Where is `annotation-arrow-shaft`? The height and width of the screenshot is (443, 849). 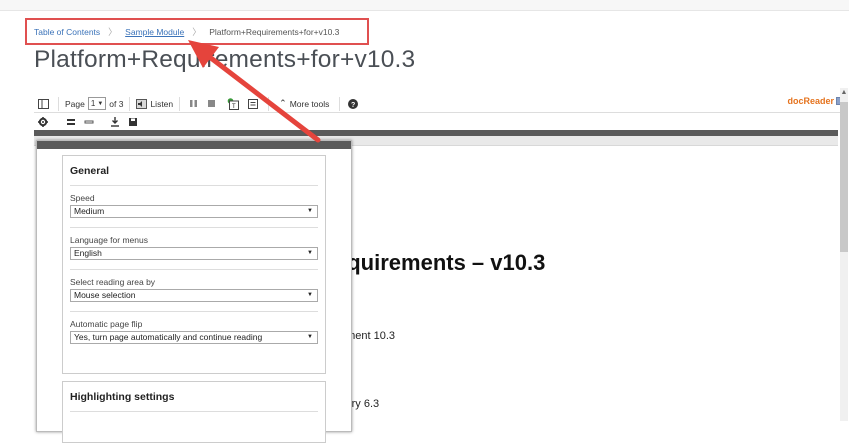
annotation-arrow-shaft is located at coordinates (262, 97).